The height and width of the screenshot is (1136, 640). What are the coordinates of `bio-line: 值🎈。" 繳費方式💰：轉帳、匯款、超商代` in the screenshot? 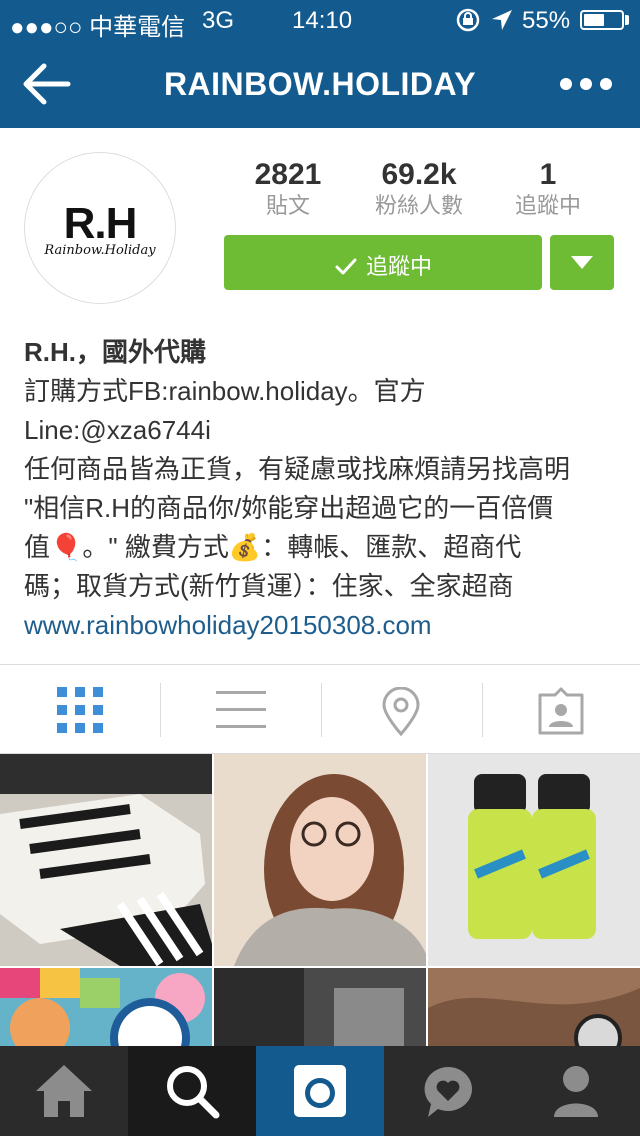 It's located at (273, 547).